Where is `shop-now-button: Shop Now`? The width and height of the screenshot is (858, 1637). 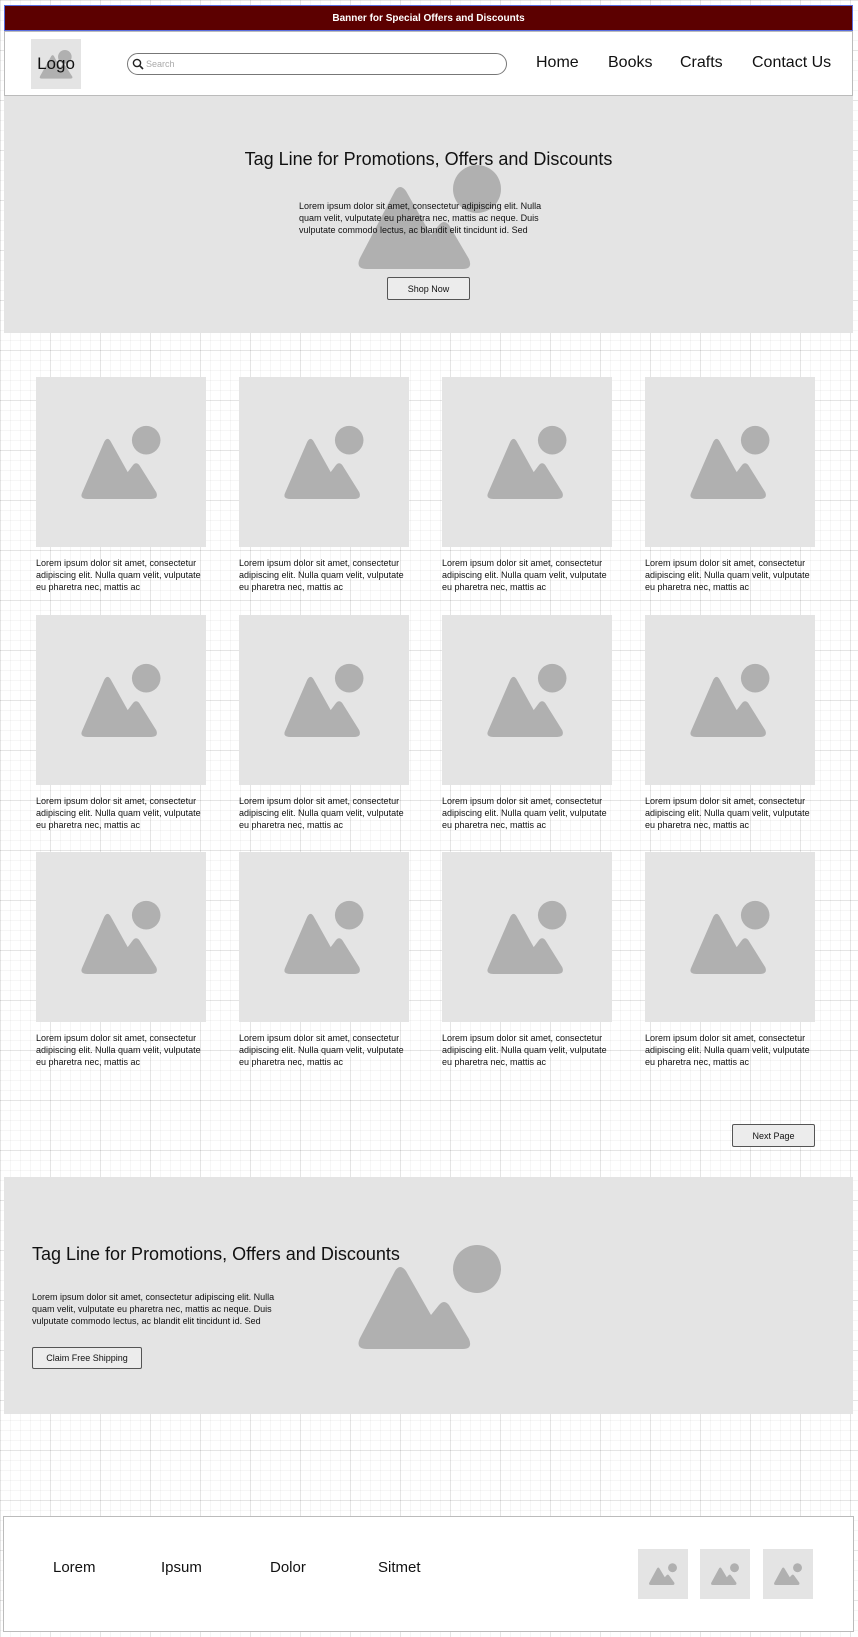
shop-now-button: Shop Now is located at coordinates (428, 288).